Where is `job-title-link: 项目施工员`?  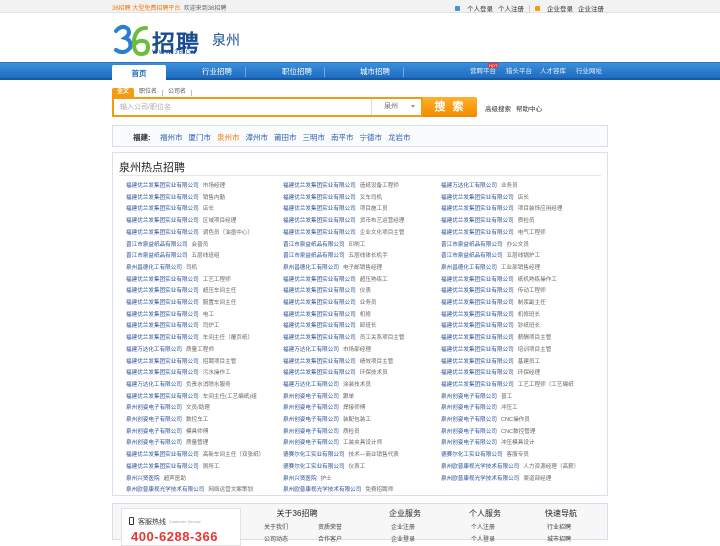 job-title-link: 项目施工员 is located at coordinates (374, 209).